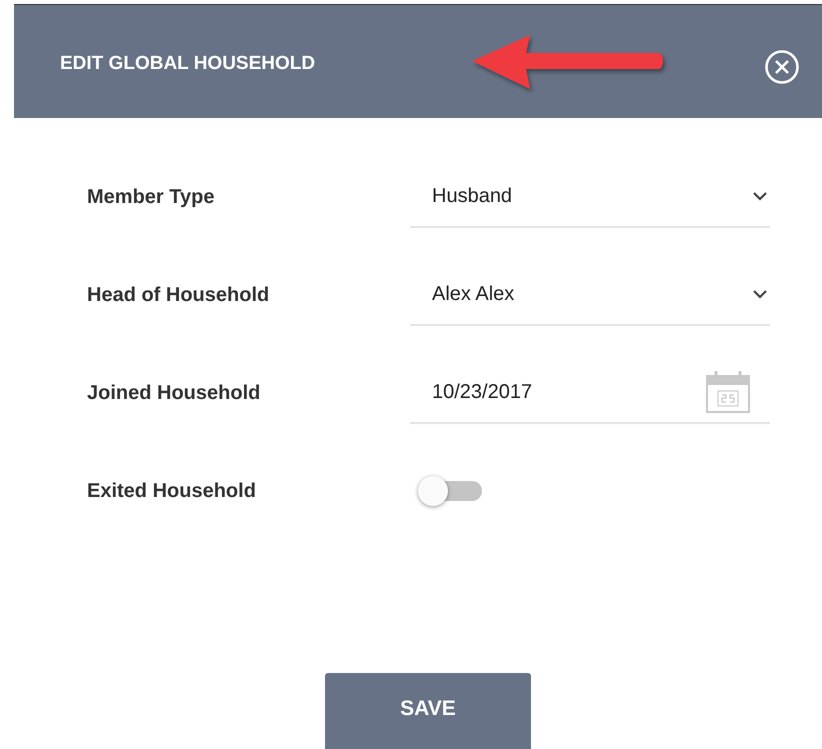 The height and width of the screenshot is (749, 822). What do you see at coordinates (590, 393) in the screenshot?
I see `date-field: 10/23/2017` at bounding box center [590, 393].